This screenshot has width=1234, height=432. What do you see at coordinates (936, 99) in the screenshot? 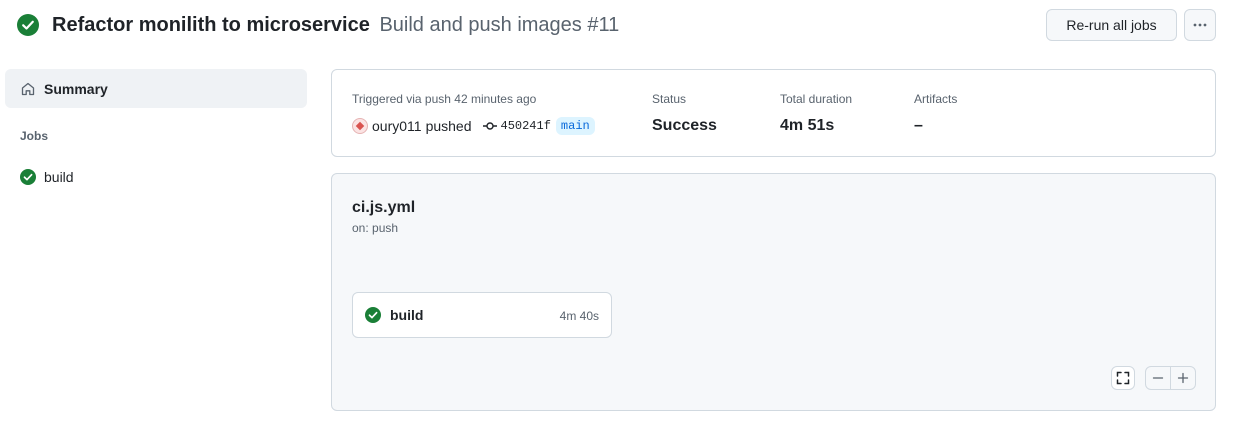
I see `artifacts-label: Artifacts` at bounding box center [936, 99].